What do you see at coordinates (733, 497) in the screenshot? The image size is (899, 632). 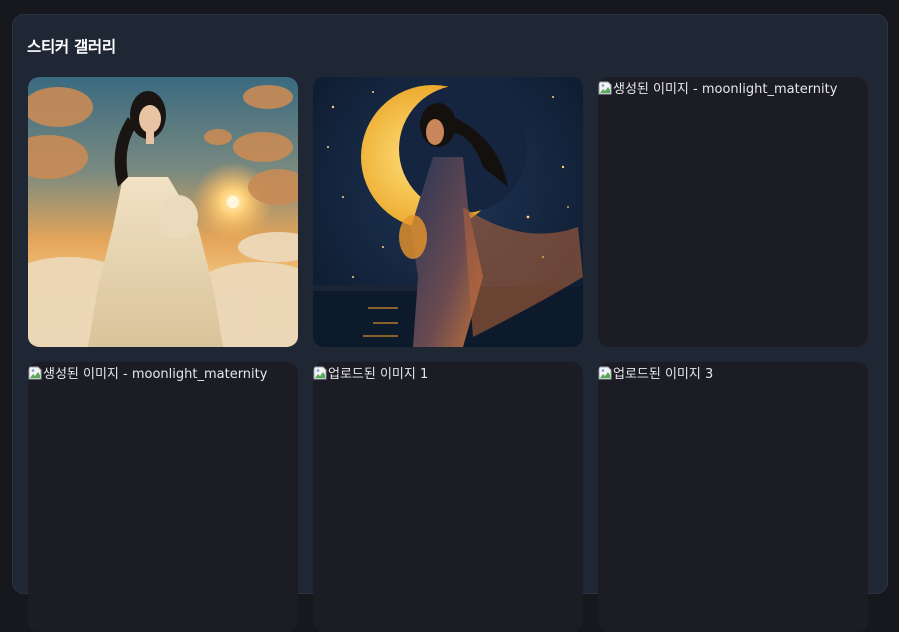 I see `gallery-item-6: 업로드된 이미지 3` at bounding box center [733, 497].